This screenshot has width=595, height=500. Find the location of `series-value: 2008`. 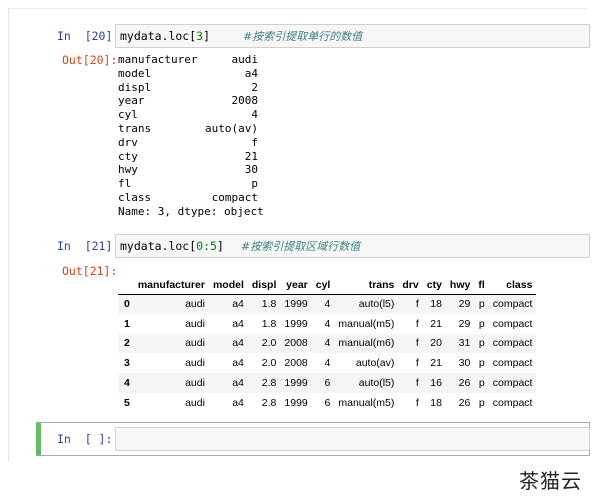

series-value: 2008 is located at coordinates (245, 101).